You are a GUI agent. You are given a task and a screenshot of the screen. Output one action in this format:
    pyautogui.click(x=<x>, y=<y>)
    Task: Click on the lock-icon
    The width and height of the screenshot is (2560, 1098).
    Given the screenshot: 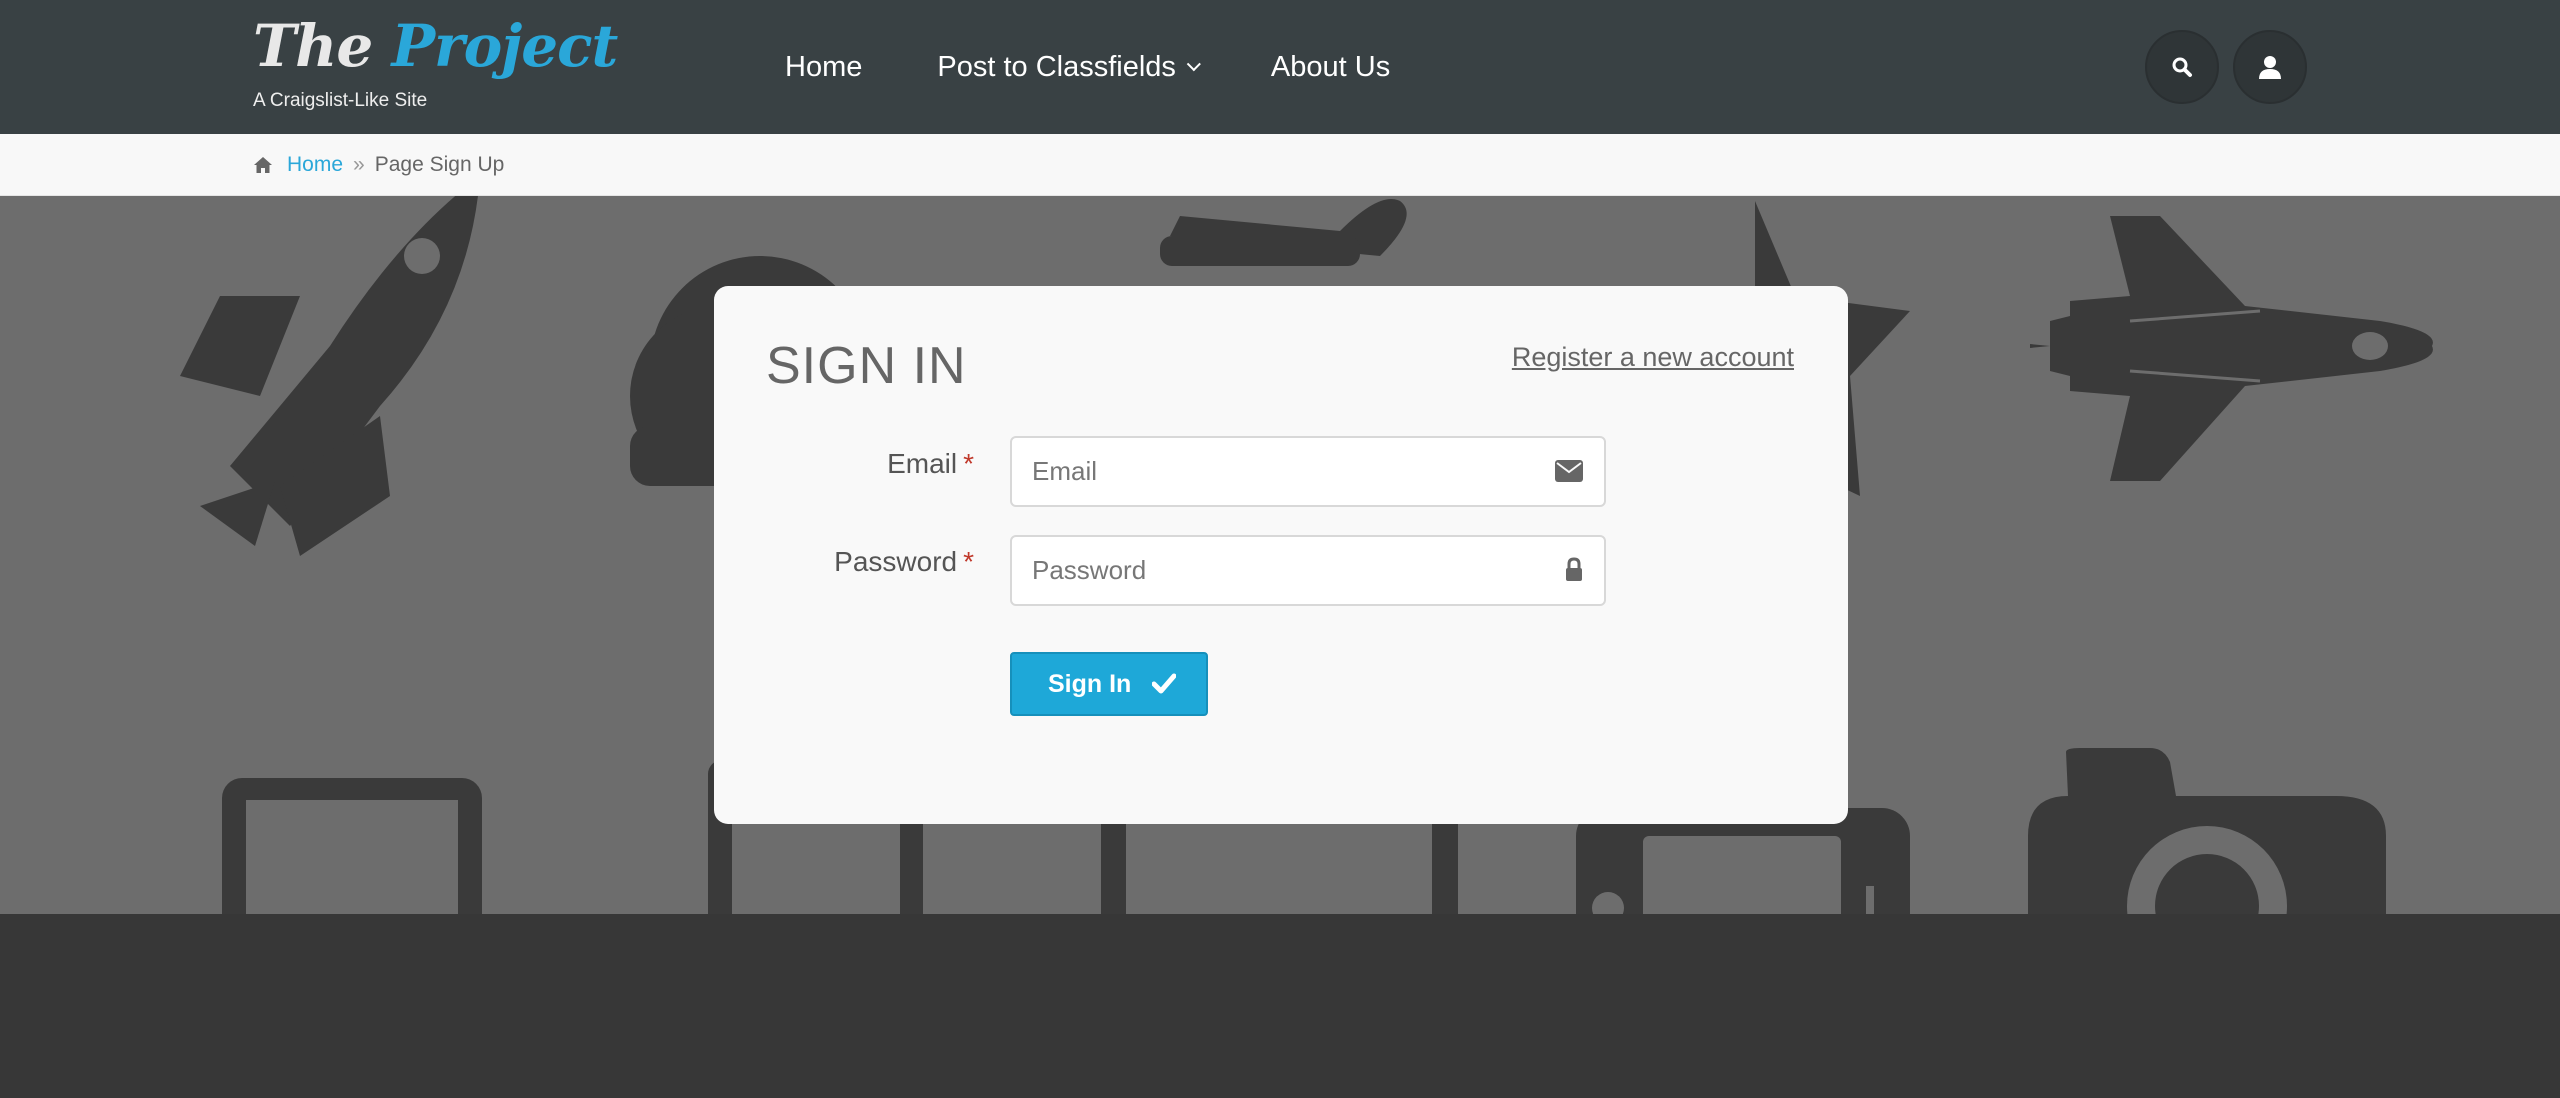 What is the action you would take?
    pyautogui.click(x=1574, y=569)
    